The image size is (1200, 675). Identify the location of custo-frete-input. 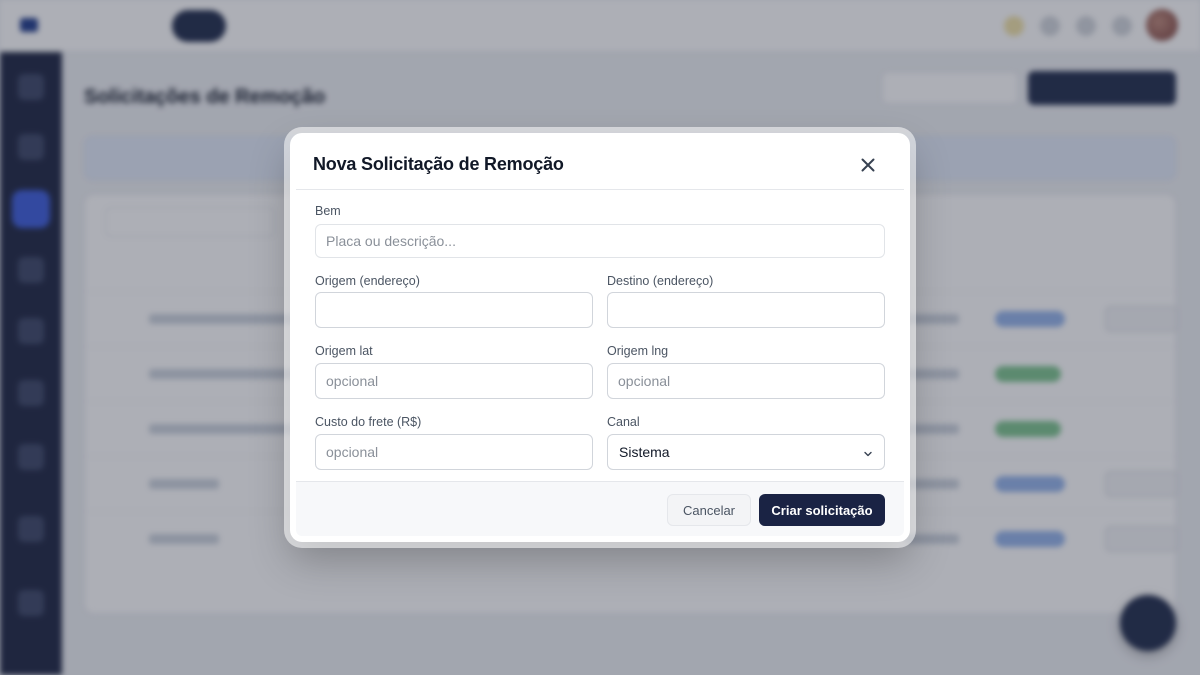
(454, 452).